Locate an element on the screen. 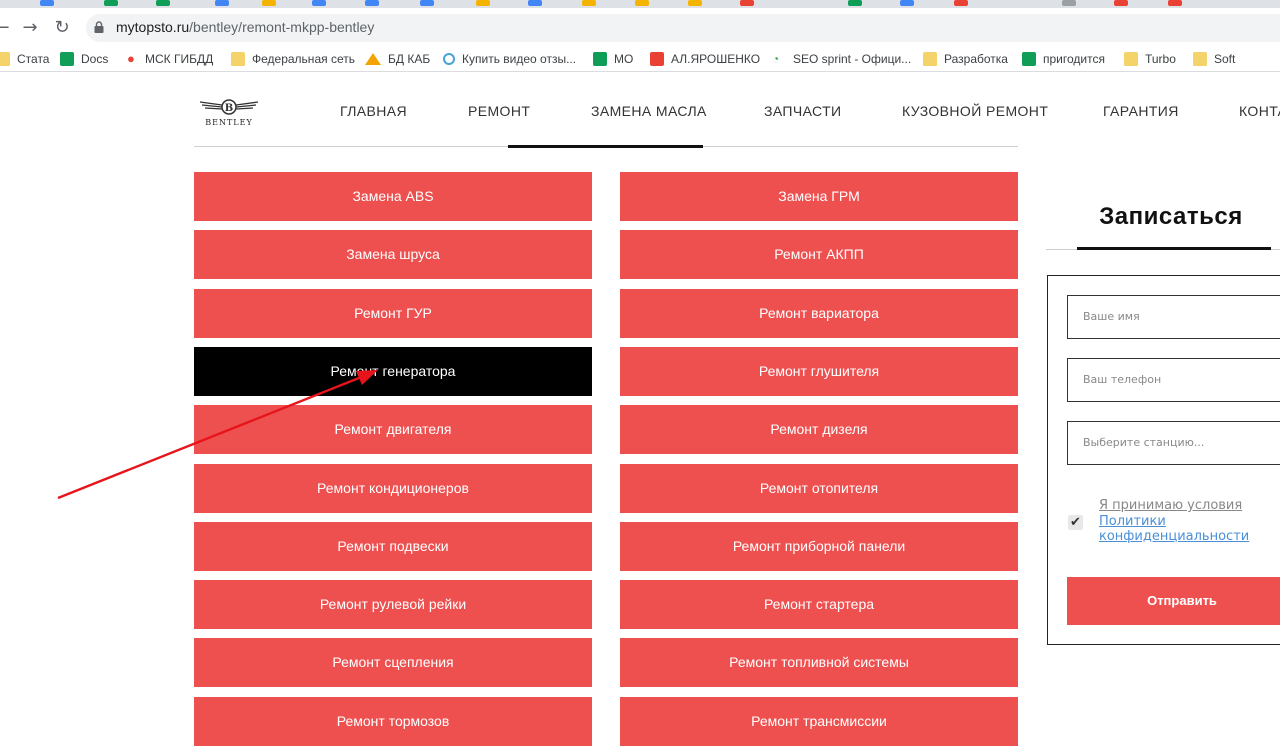 This screenshot has height=746, width=1280. bookmark-item: Разработка is located at coordinates (965, 59).